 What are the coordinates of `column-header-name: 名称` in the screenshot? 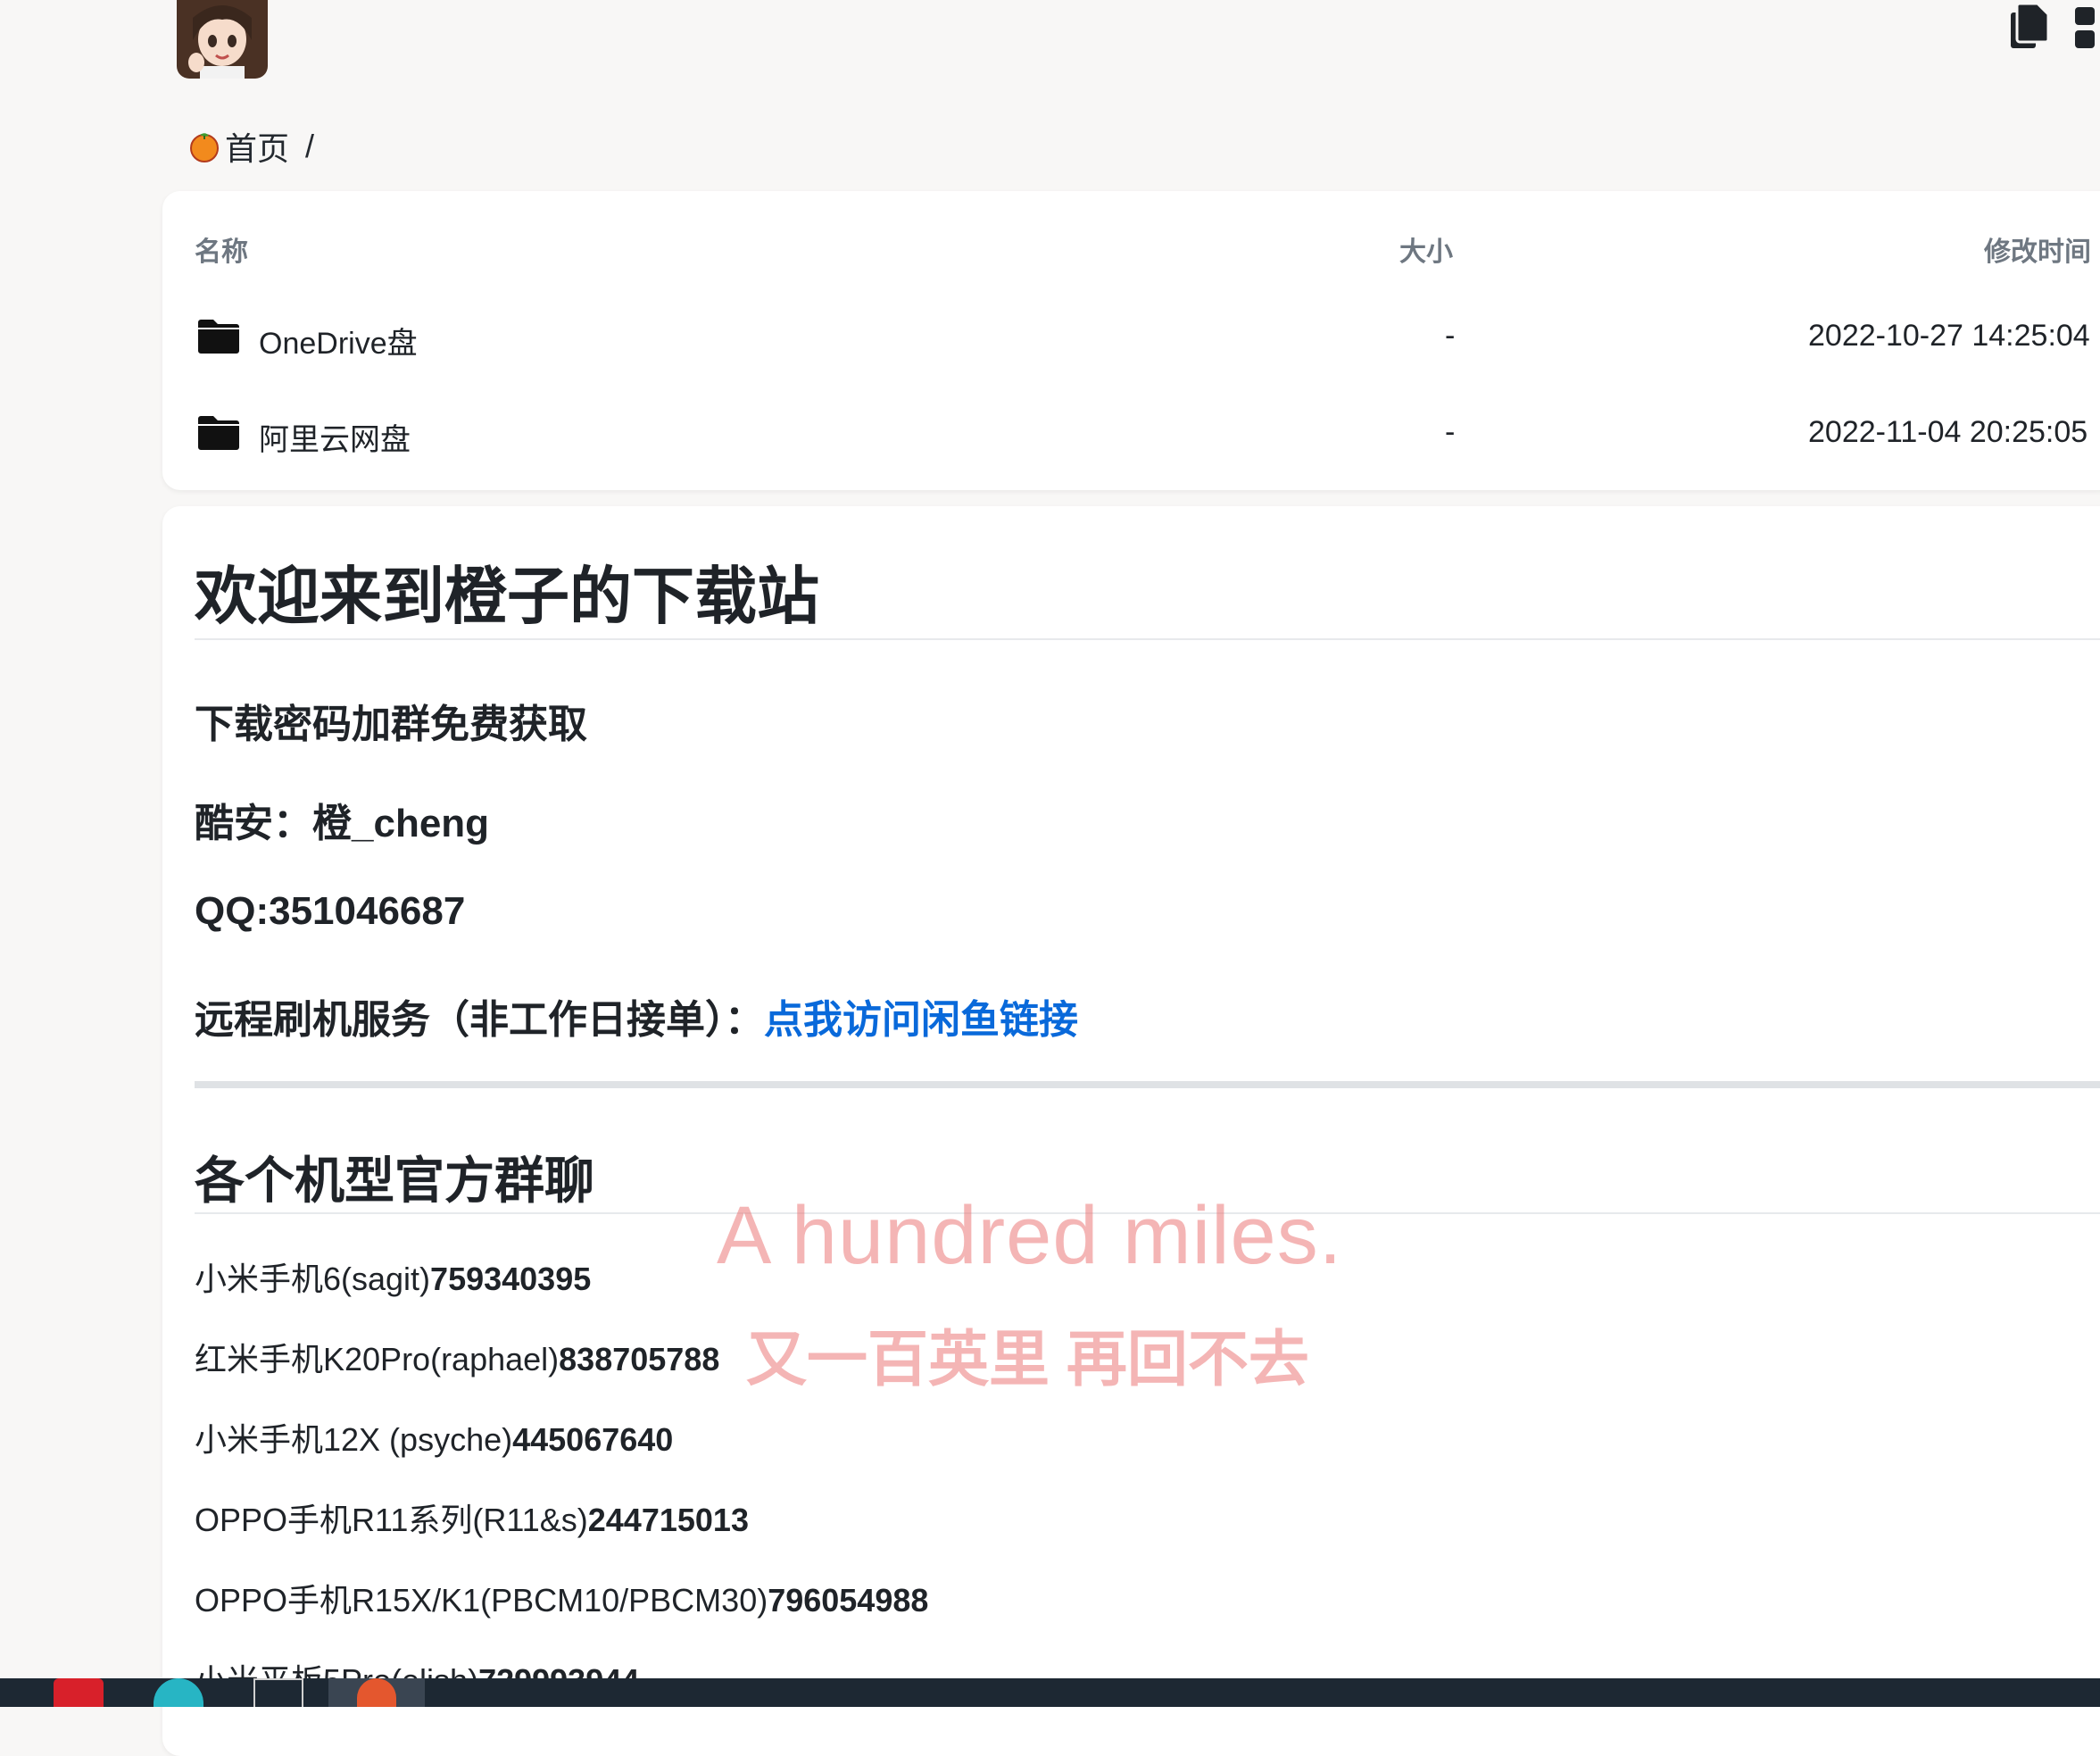 It's located at (221, 249).